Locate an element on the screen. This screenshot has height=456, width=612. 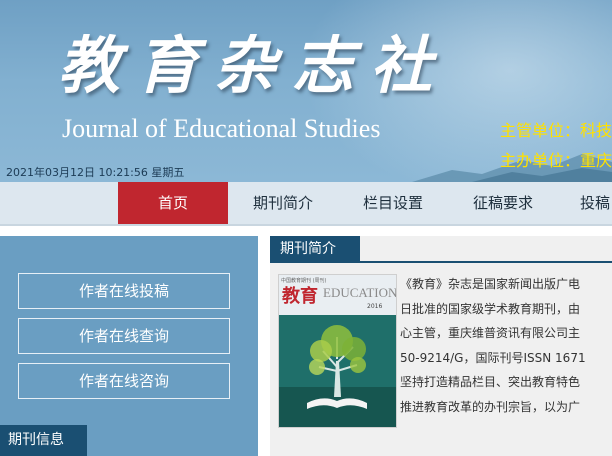
sponsor-unit: 主办单位：重庆 is located at coordinates (556, 160).